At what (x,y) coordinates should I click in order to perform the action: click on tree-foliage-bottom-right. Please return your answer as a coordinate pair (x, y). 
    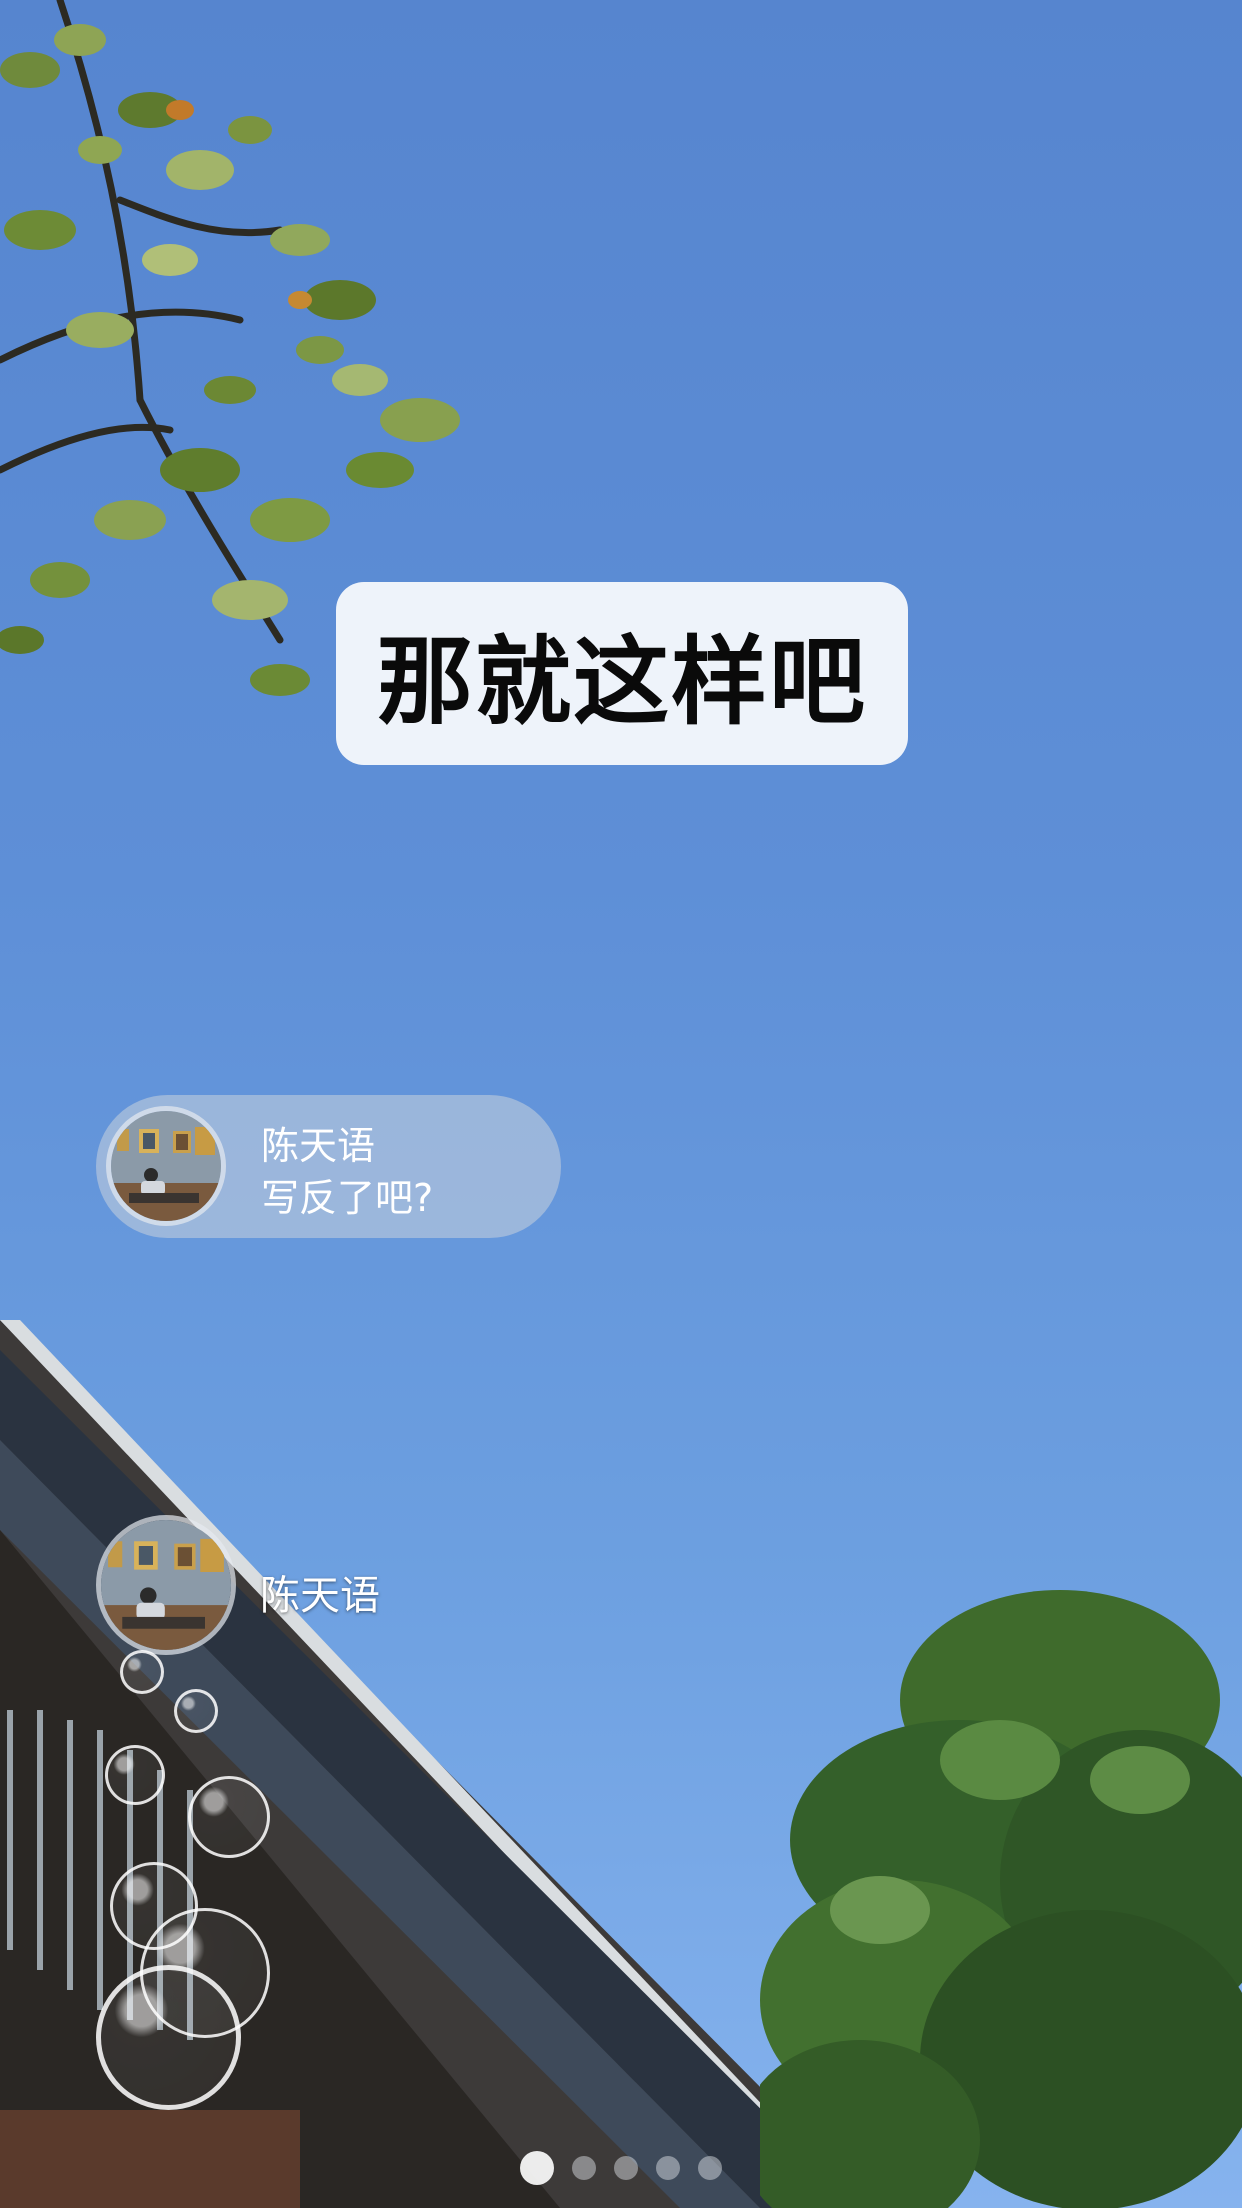
    Looking at the image, I should click on (1001, 1899).